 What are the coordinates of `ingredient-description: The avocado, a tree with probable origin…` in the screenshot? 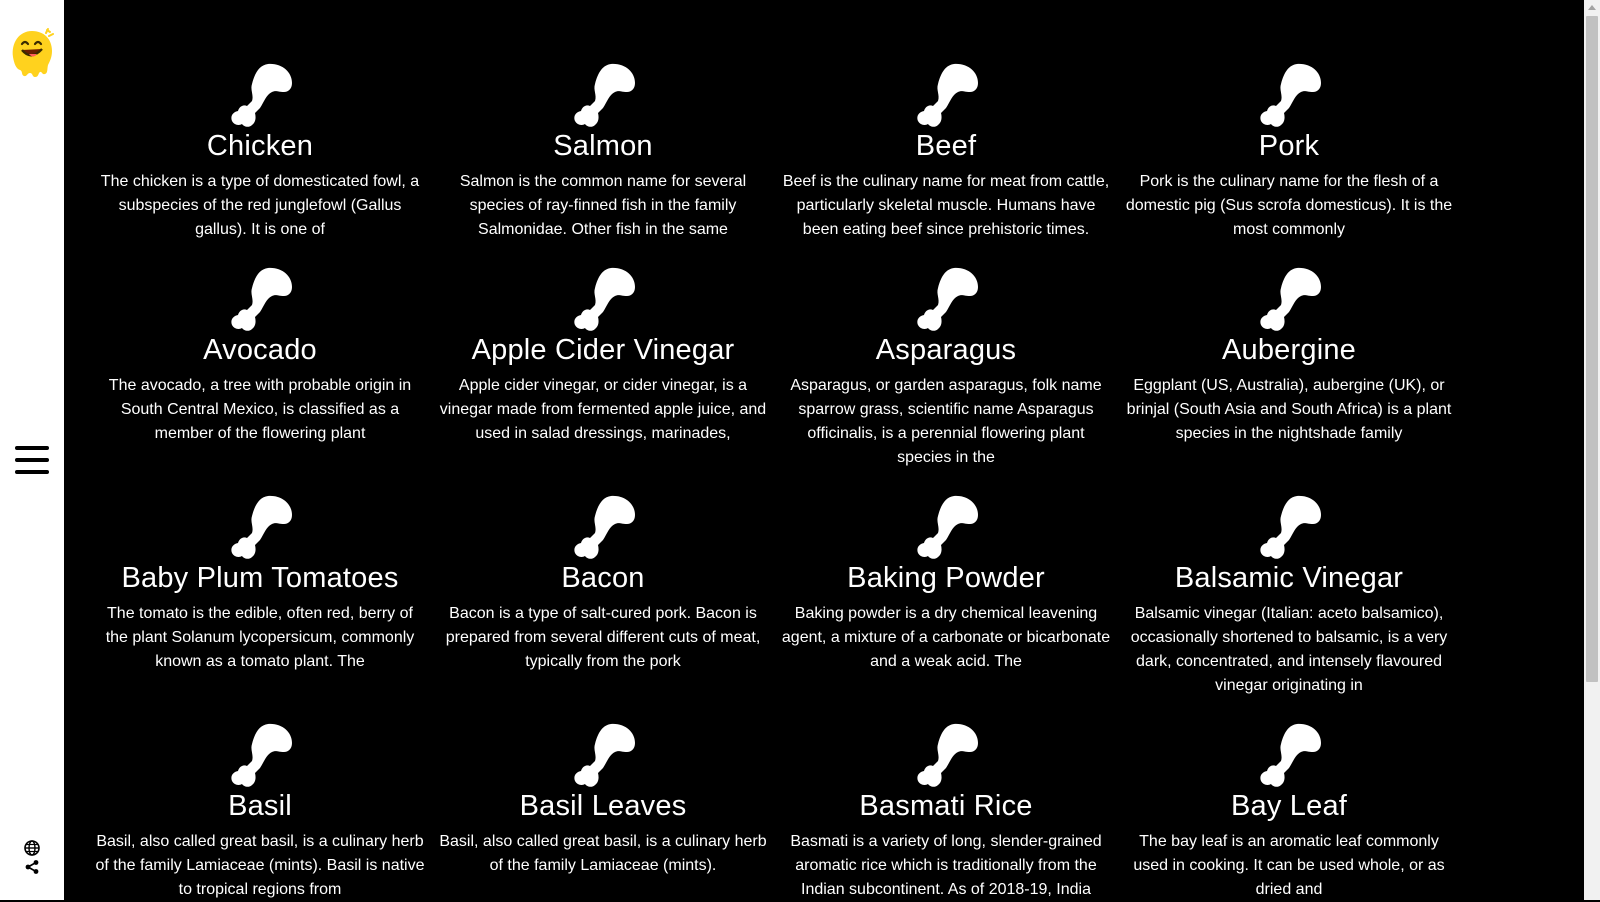 It's located at (260, 409).